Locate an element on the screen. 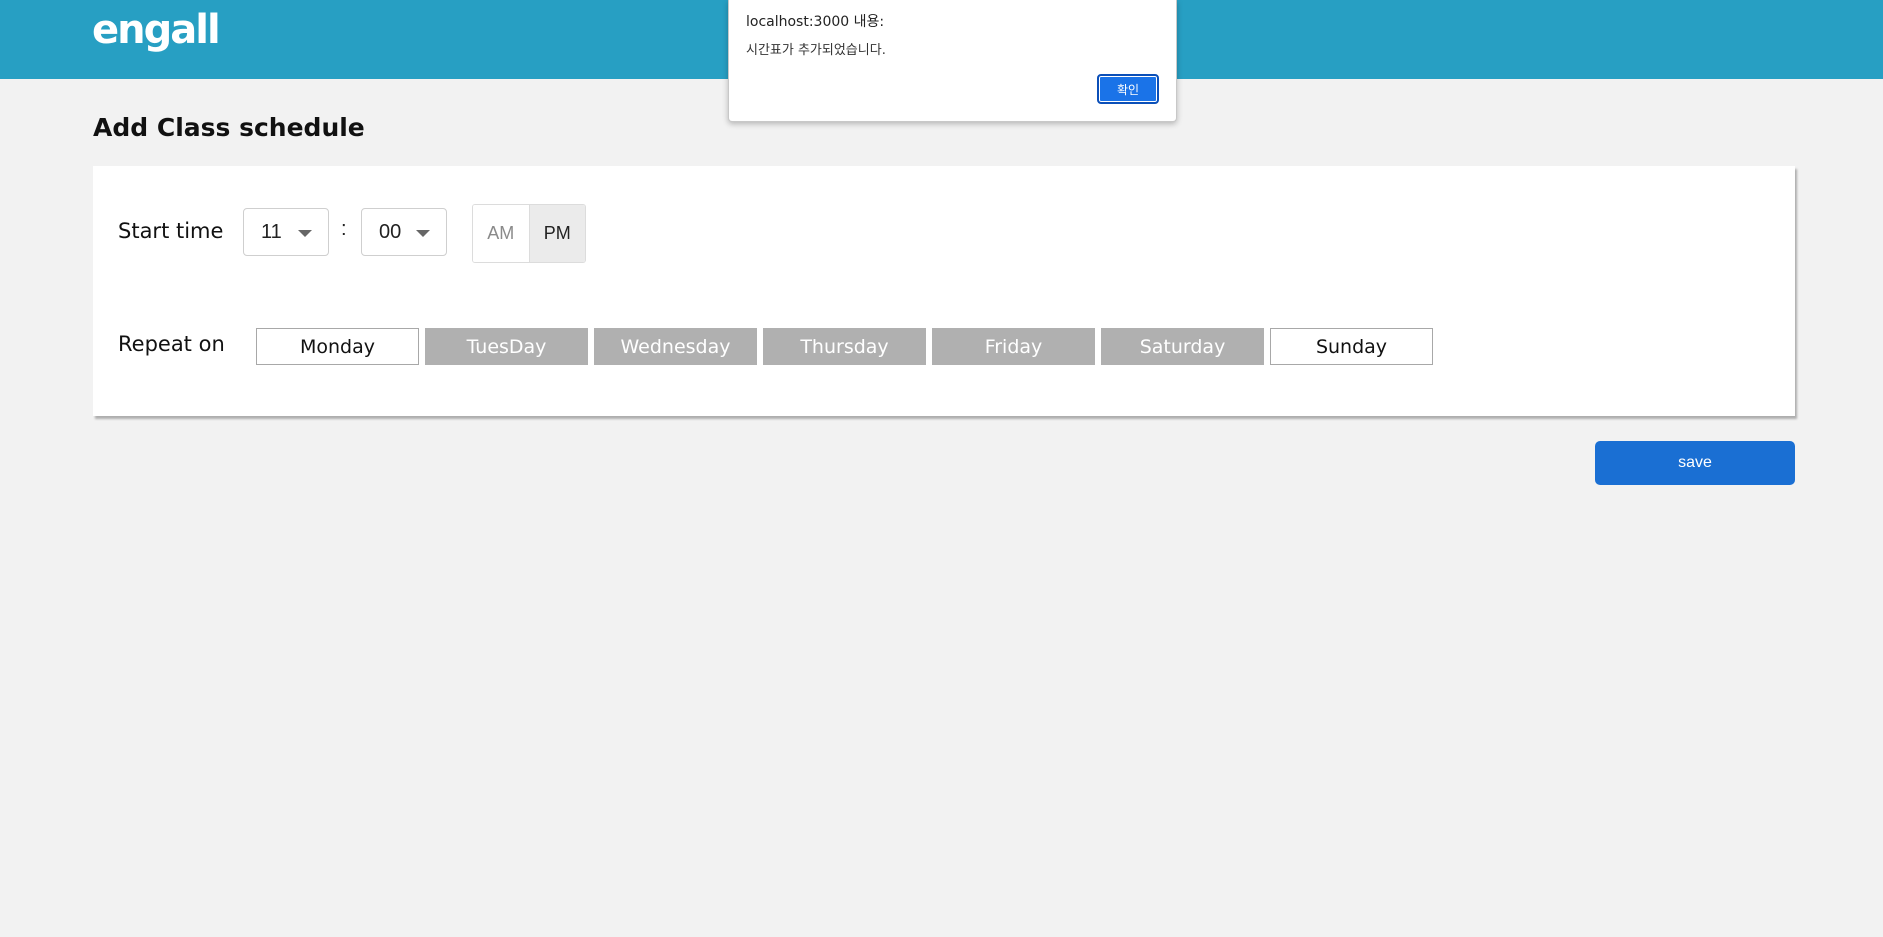  minute-value: 00 is located at coordinates (390, 232).